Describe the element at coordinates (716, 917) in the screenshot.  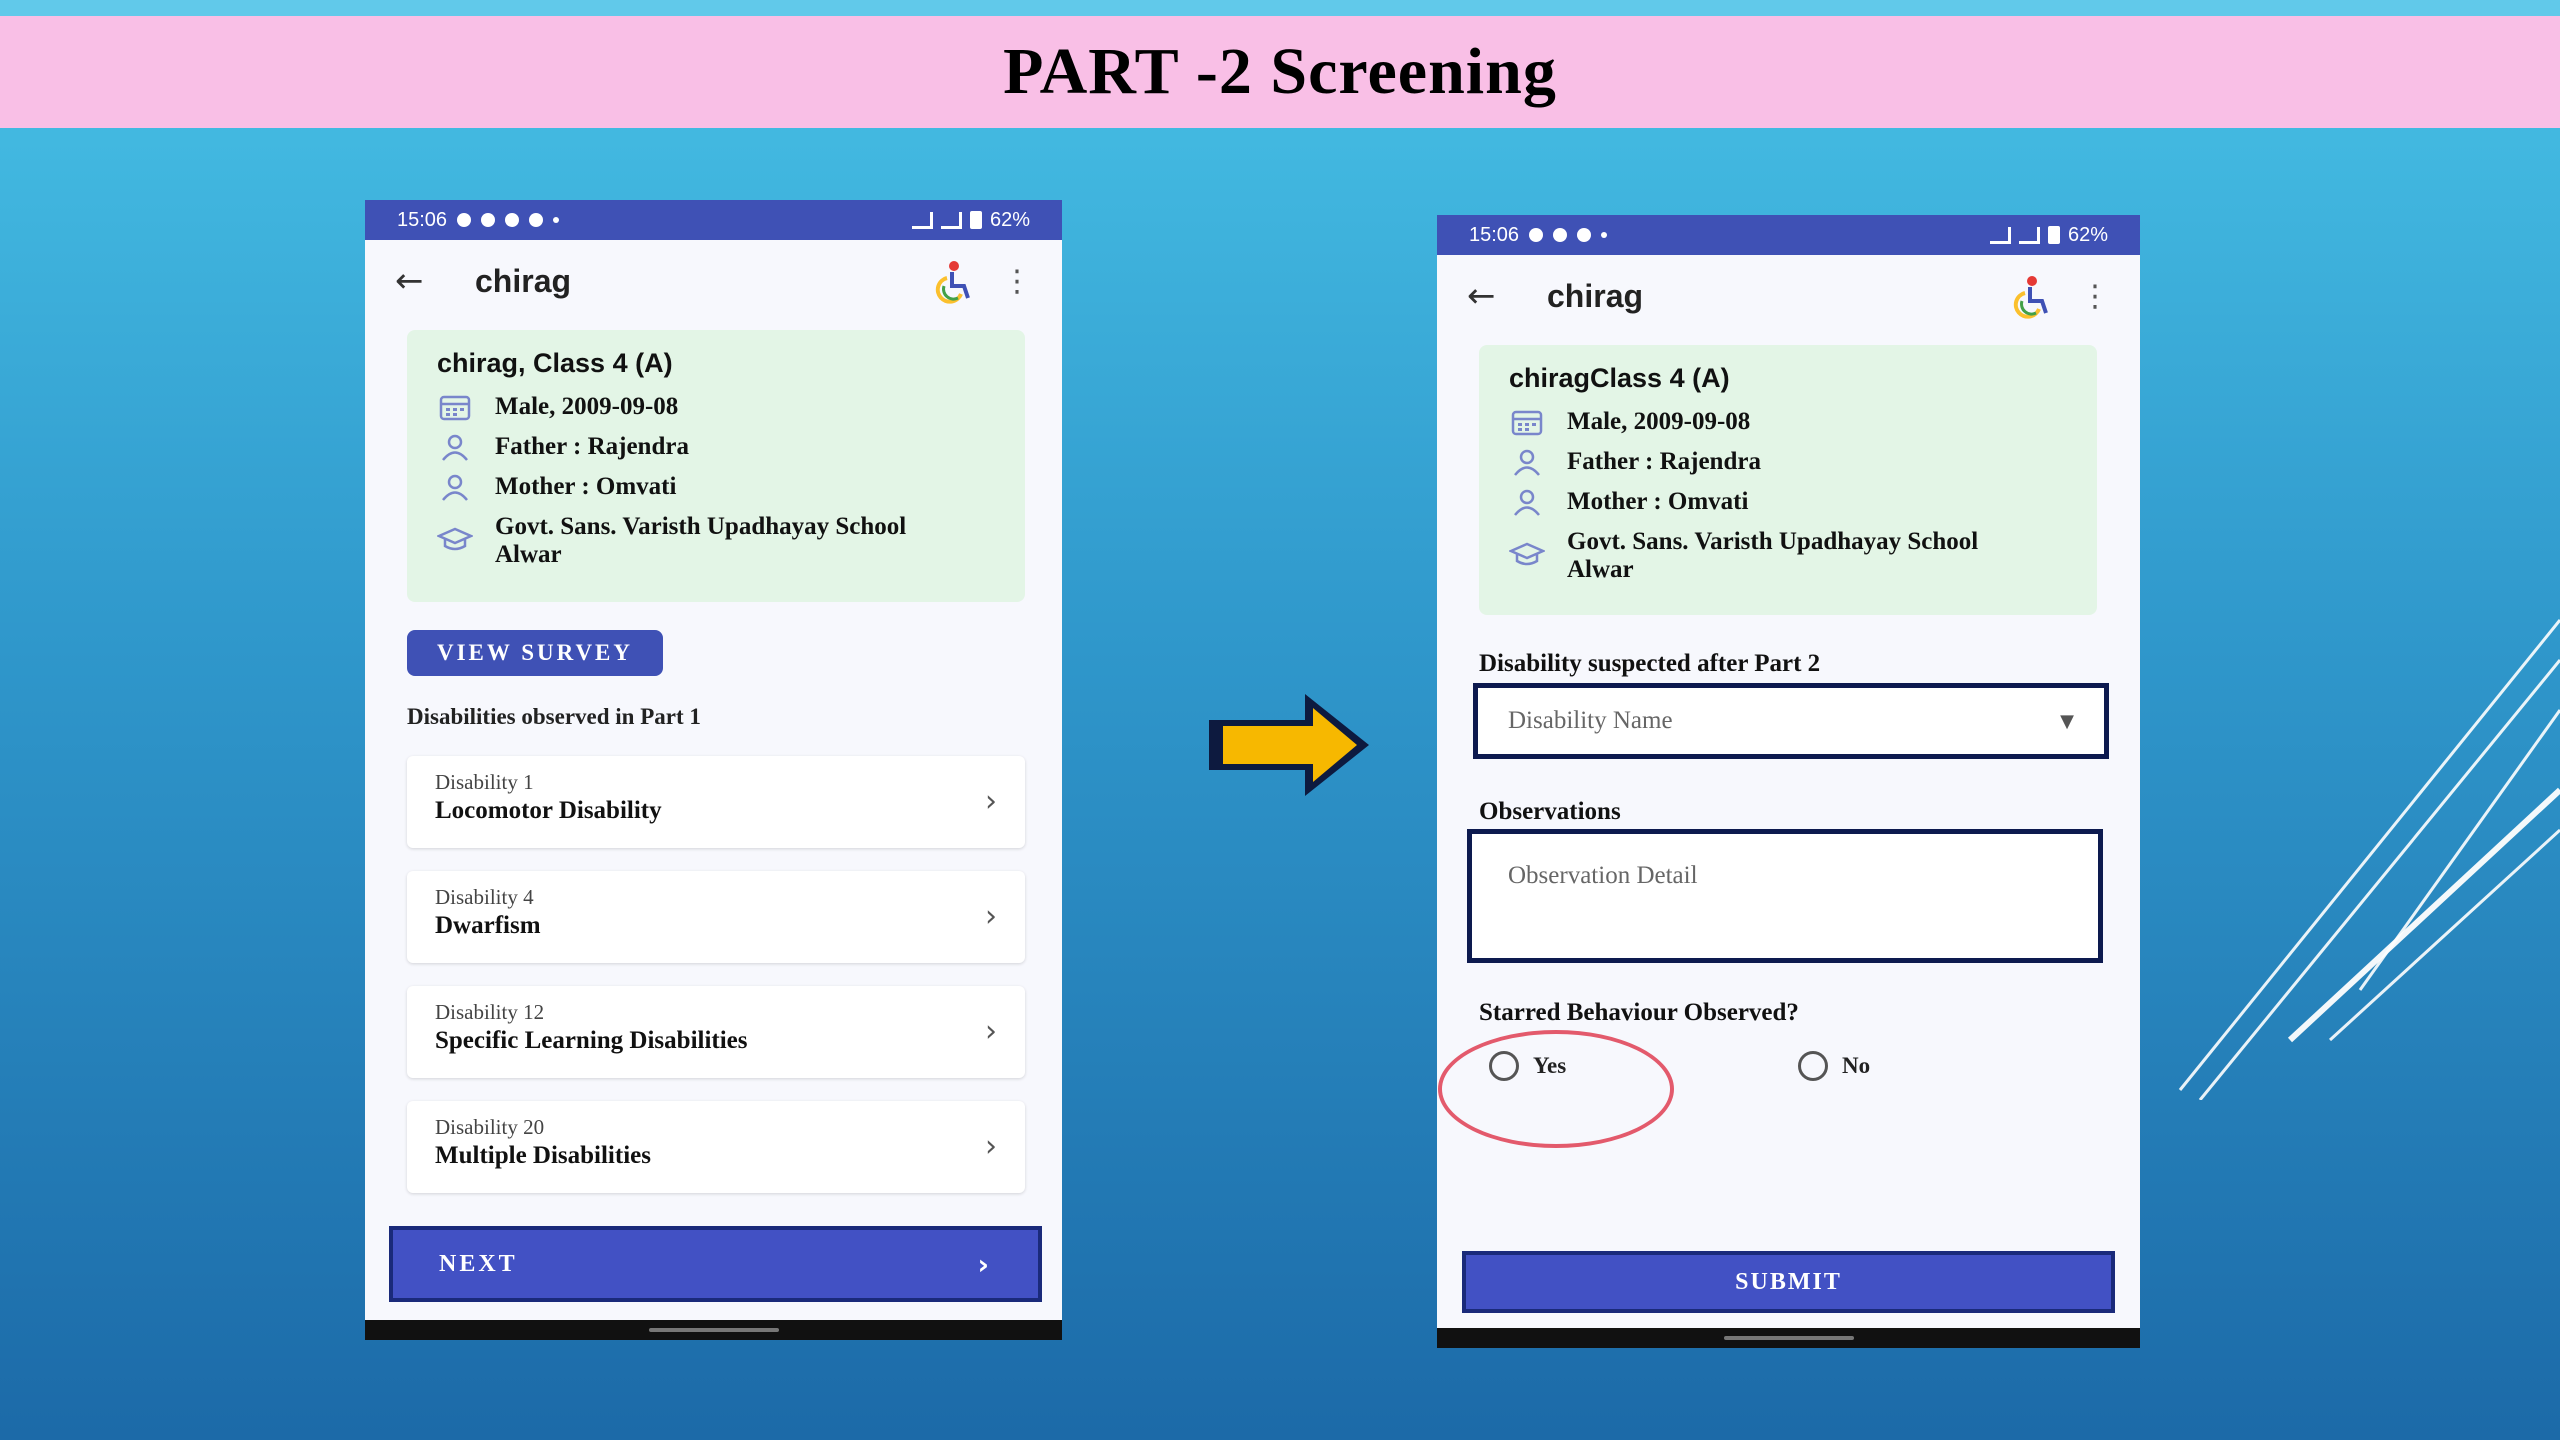
I see `disability-list-item: Disability 4 Dwarfism ›` at that location.